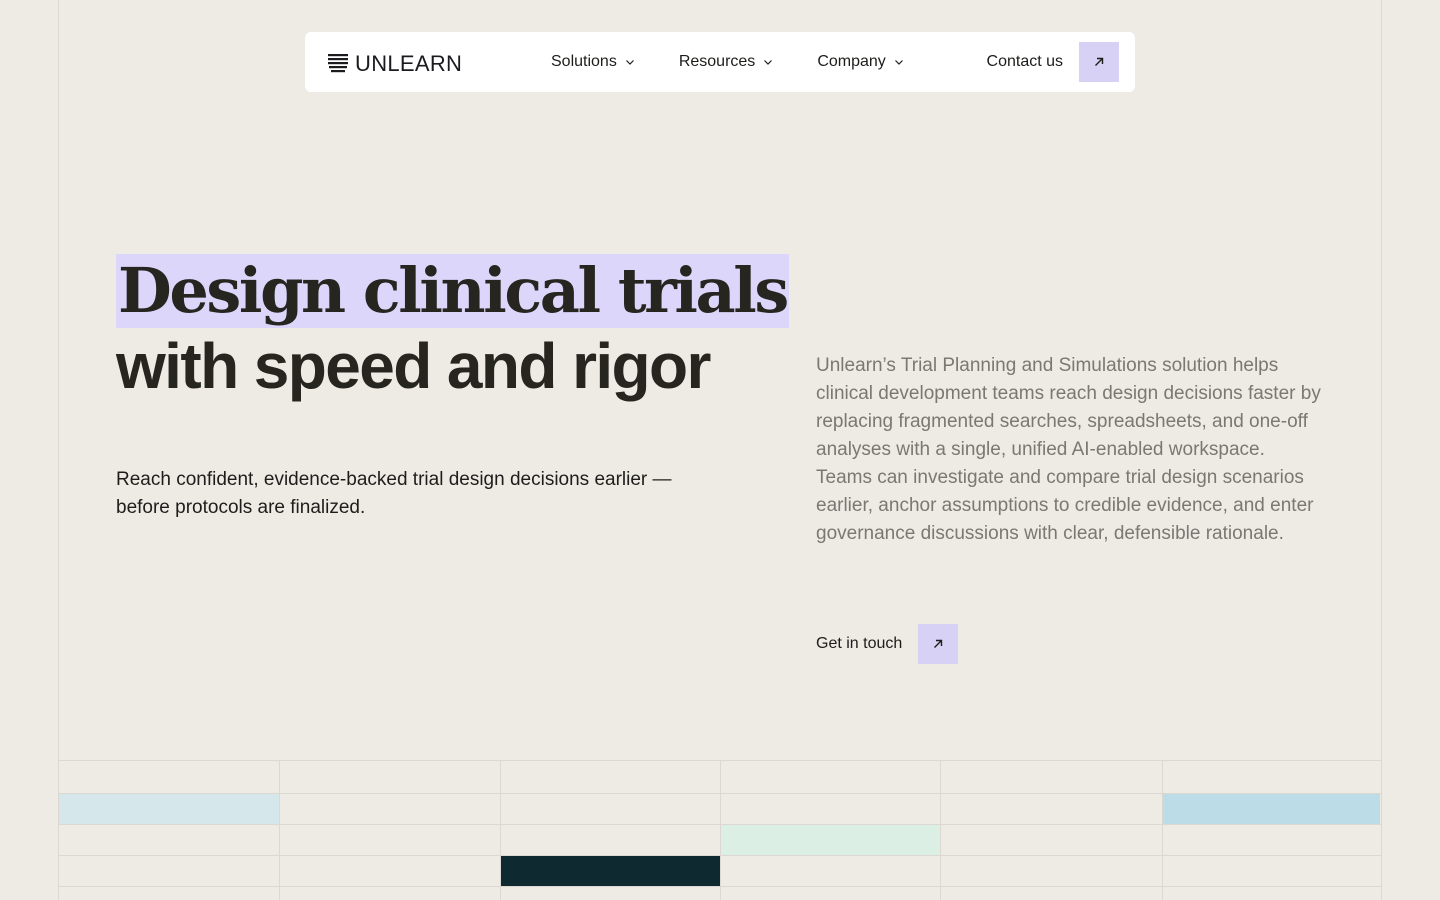 The height and width of the screenshot is (900, 1440). What do you see at coordinates (717, 61) in the screenshot?
I see `nav-item-label: Resources` at bounding box center [717, 61].